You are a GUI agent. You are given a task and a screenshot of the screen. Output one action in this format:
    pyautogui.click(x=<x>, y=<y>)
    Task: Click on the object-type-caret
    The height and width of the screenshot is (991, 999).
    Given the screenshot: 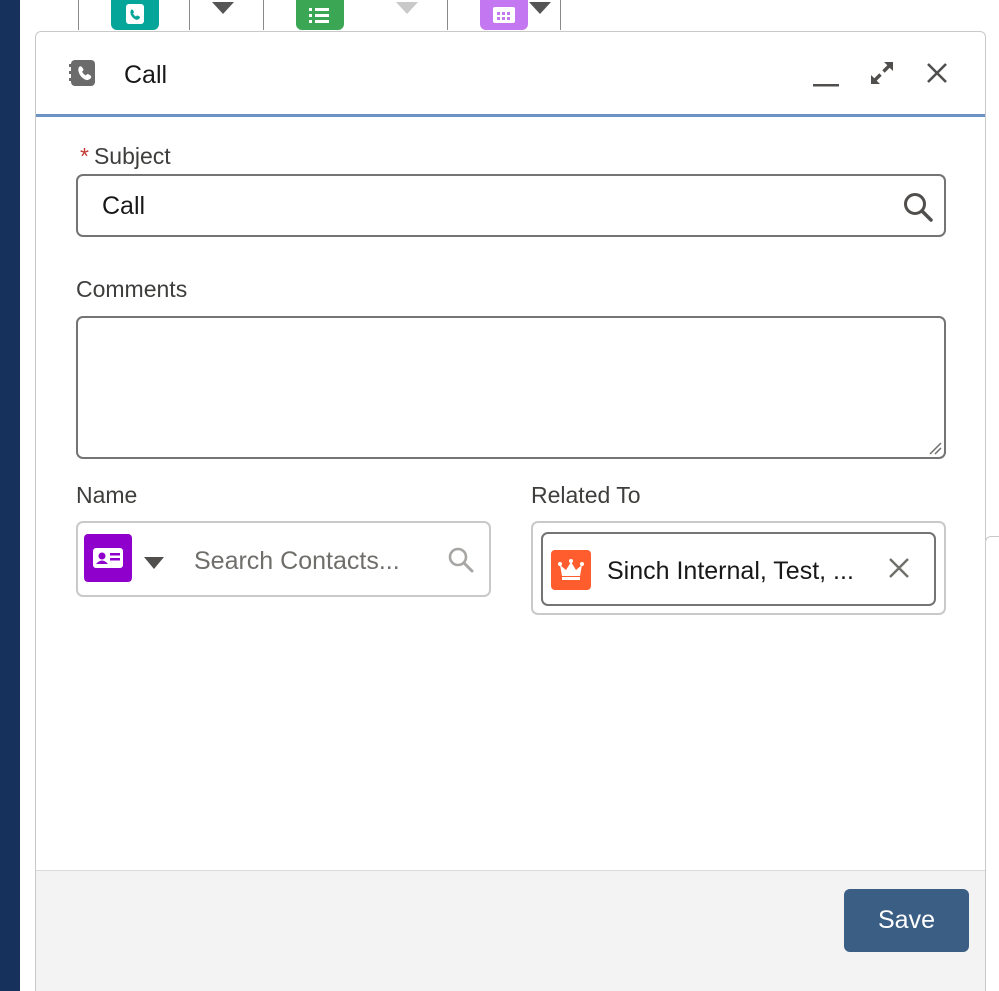 What is the action you would take?
    pyautogui.click(x=154, y=563)
    